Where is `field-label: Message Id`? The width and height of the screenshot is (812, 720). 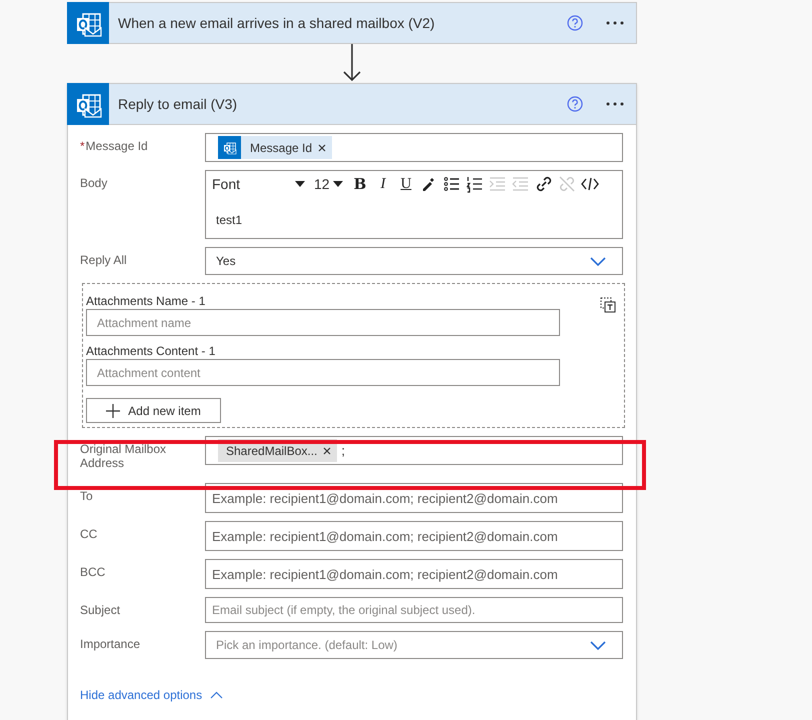
field-label: Message Id is located at coordinates (117, 146).